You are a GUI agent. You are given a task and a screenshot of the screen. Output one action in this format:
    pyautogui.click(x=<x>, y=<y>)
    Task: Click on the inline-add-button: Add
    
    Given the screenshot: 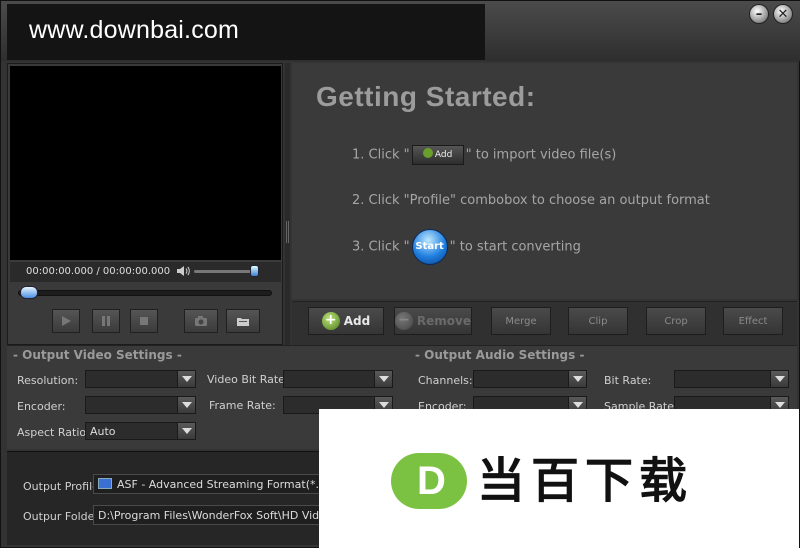 What is the action you would take?
    pyautogui.click(x=437, y=155)
    